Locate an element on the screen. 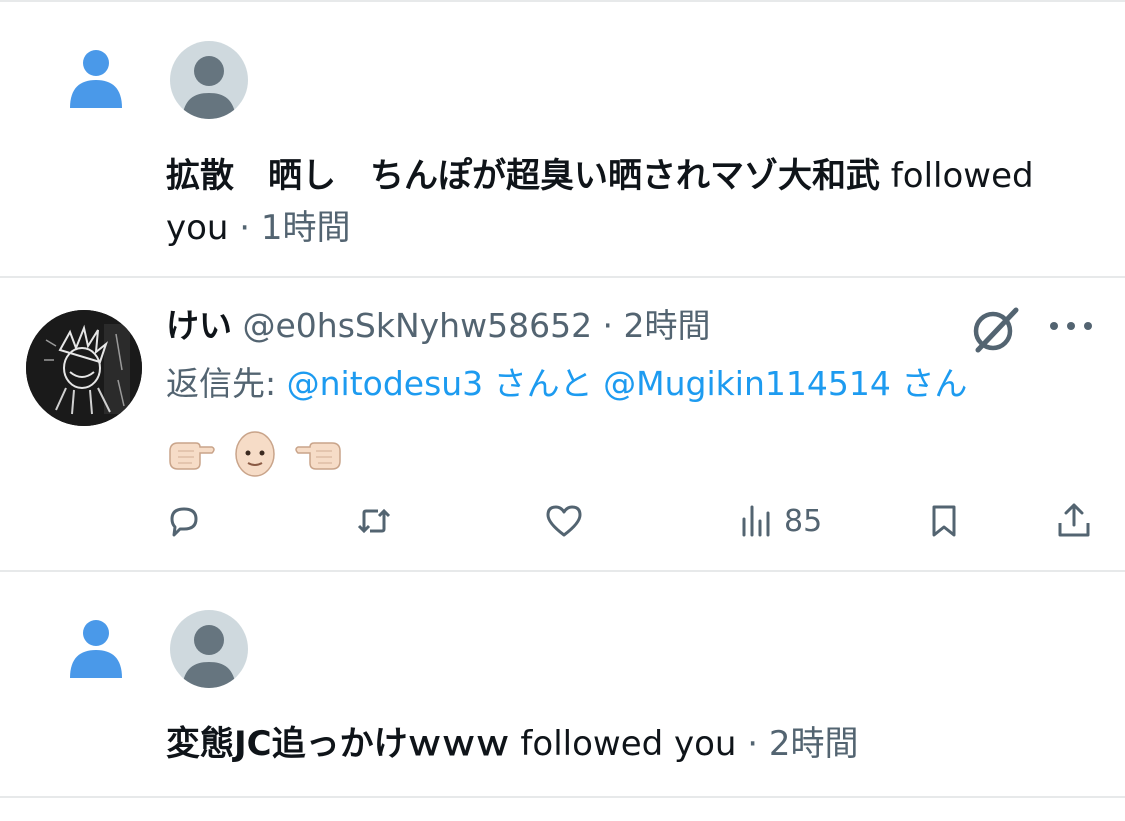 The width and height of the screenshot is (1125, 821). views-count: 85 is located at coordinates (803, 521).